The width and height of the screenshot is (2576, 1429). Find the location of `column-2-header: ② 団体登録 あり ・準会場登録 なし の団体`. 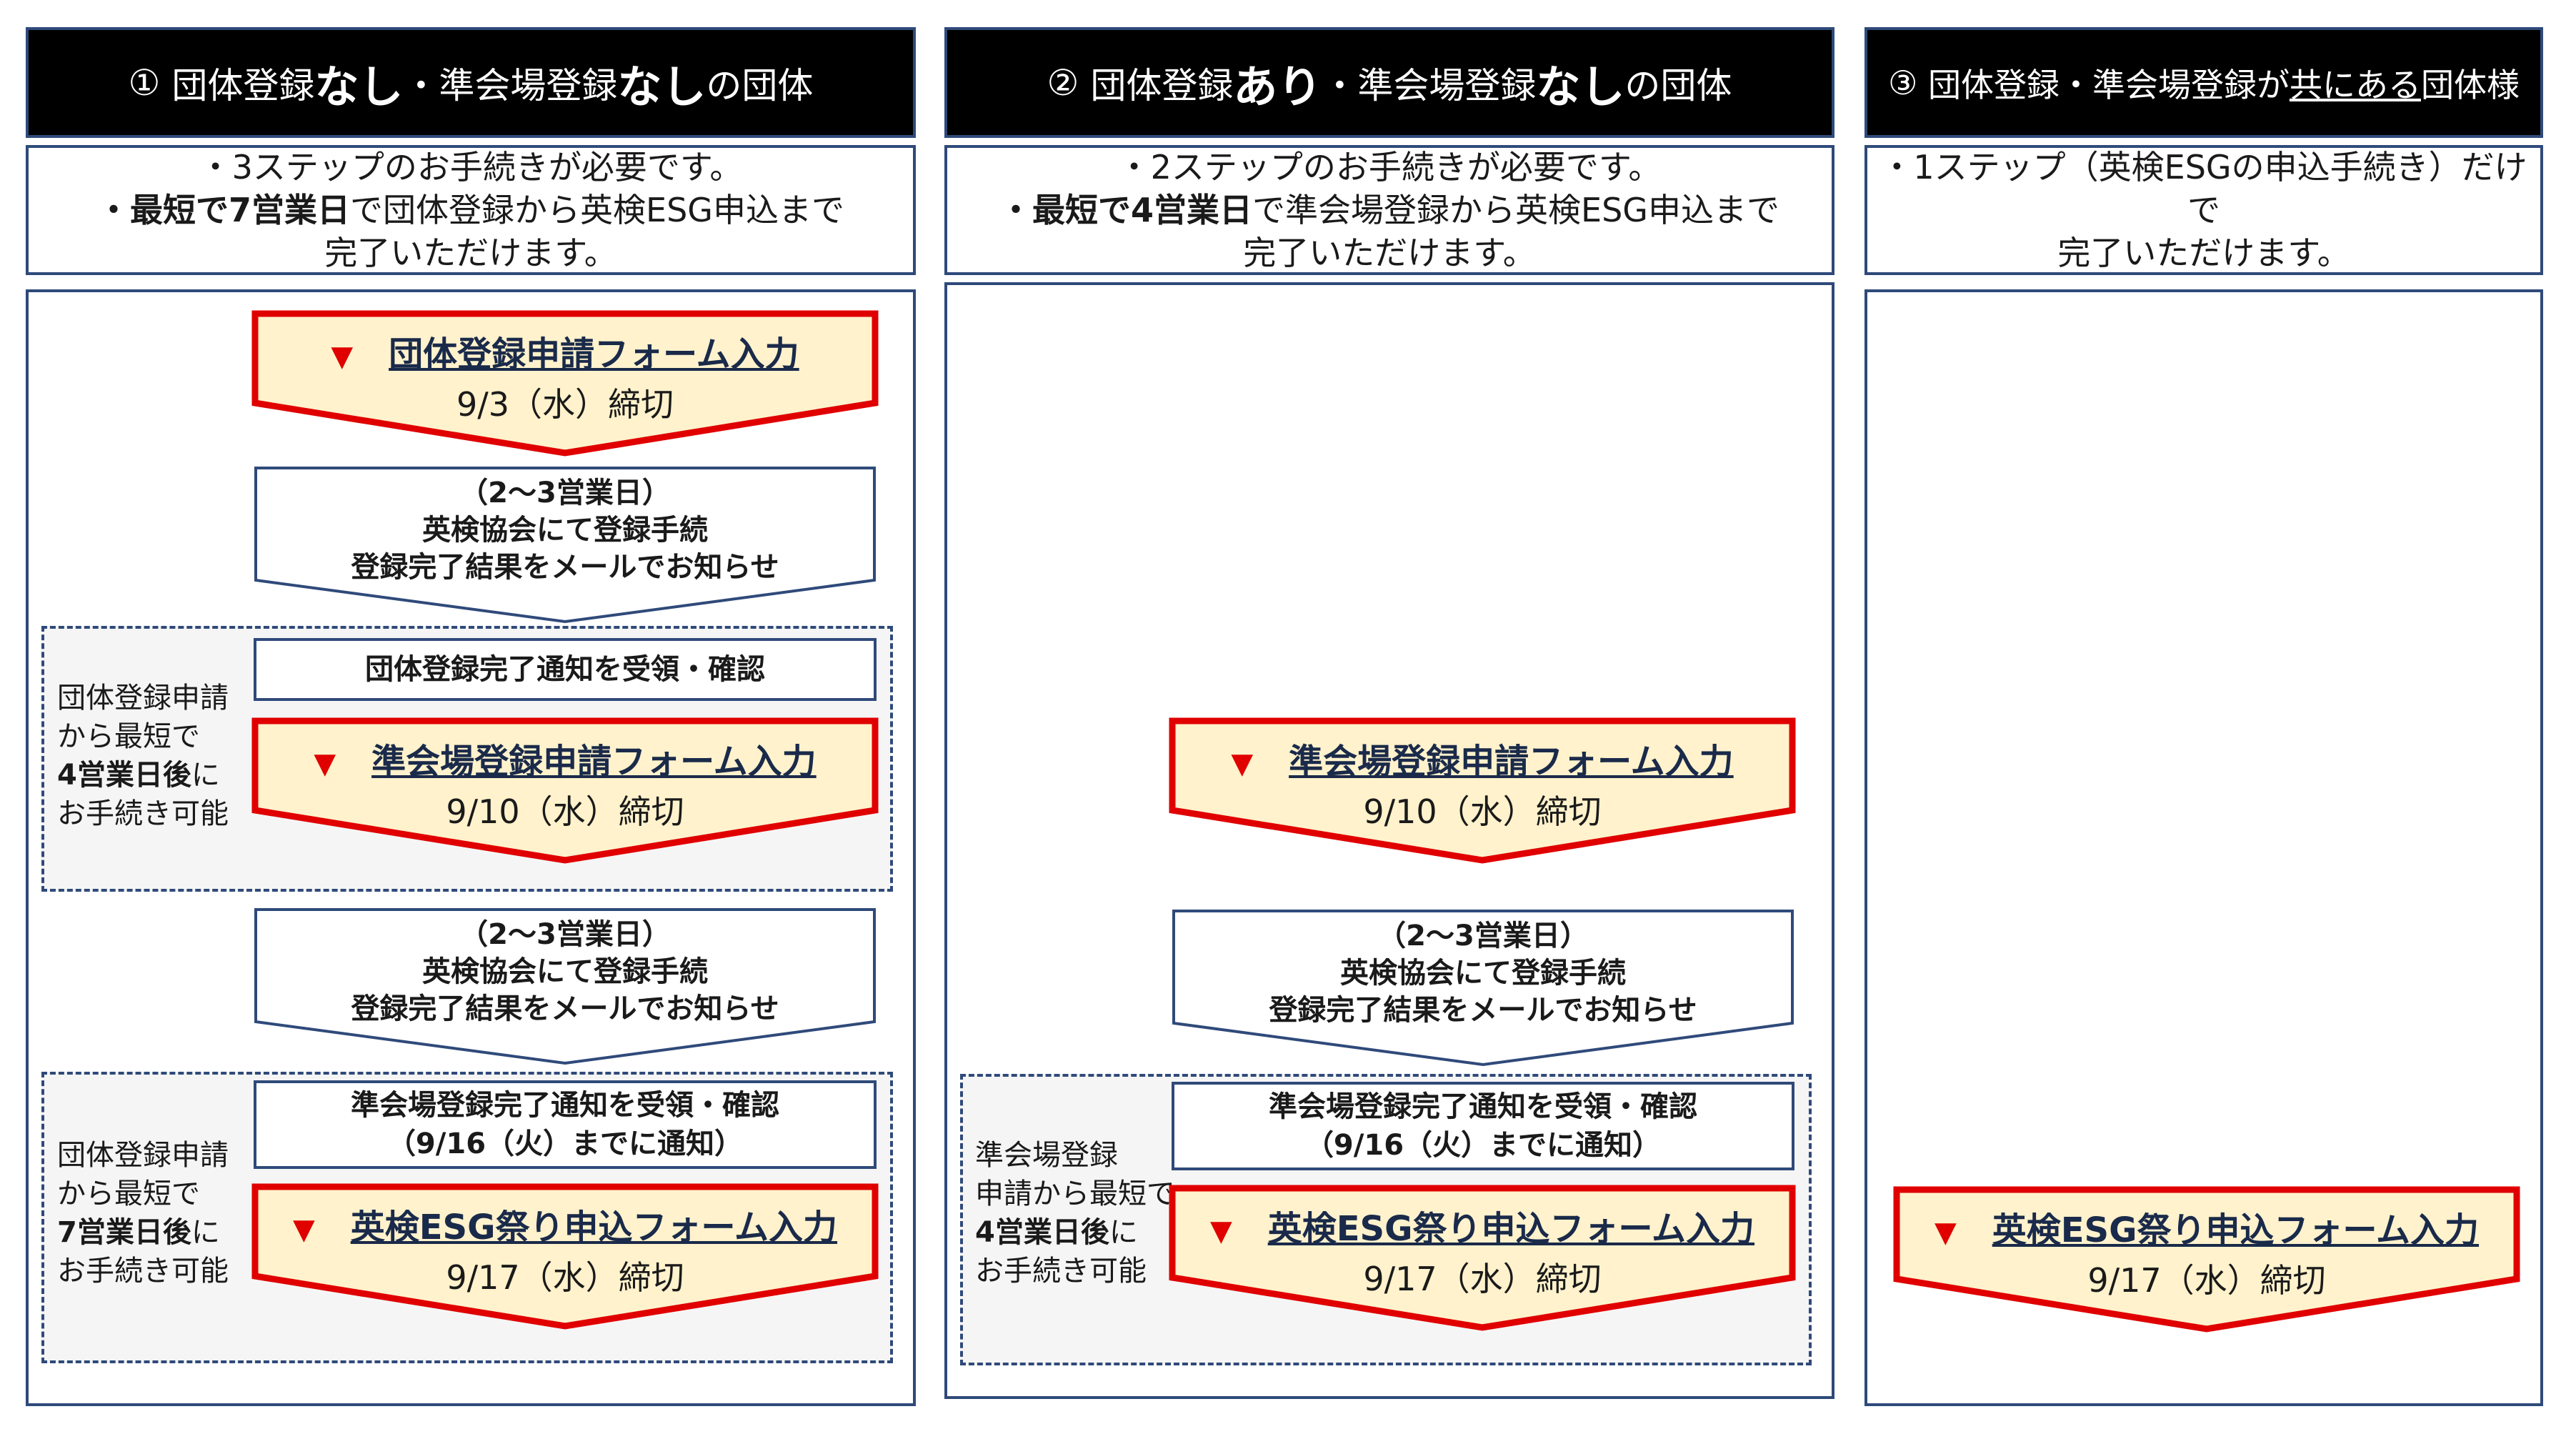

column-2-header: ② 団体登録 あり ・準会場登録 なし の団体 is located at coordinates (1389, 83).